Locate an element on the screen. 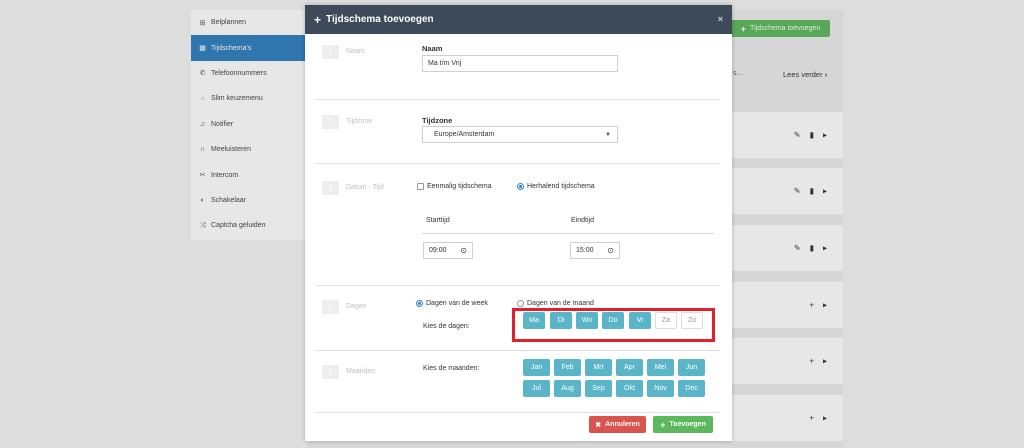 This screenshot has width=1024, height=448. step-timezone: 2 Tijdzone Tijdzone Europe/Amsterdam ▼ is located at coordinates (517, 132).